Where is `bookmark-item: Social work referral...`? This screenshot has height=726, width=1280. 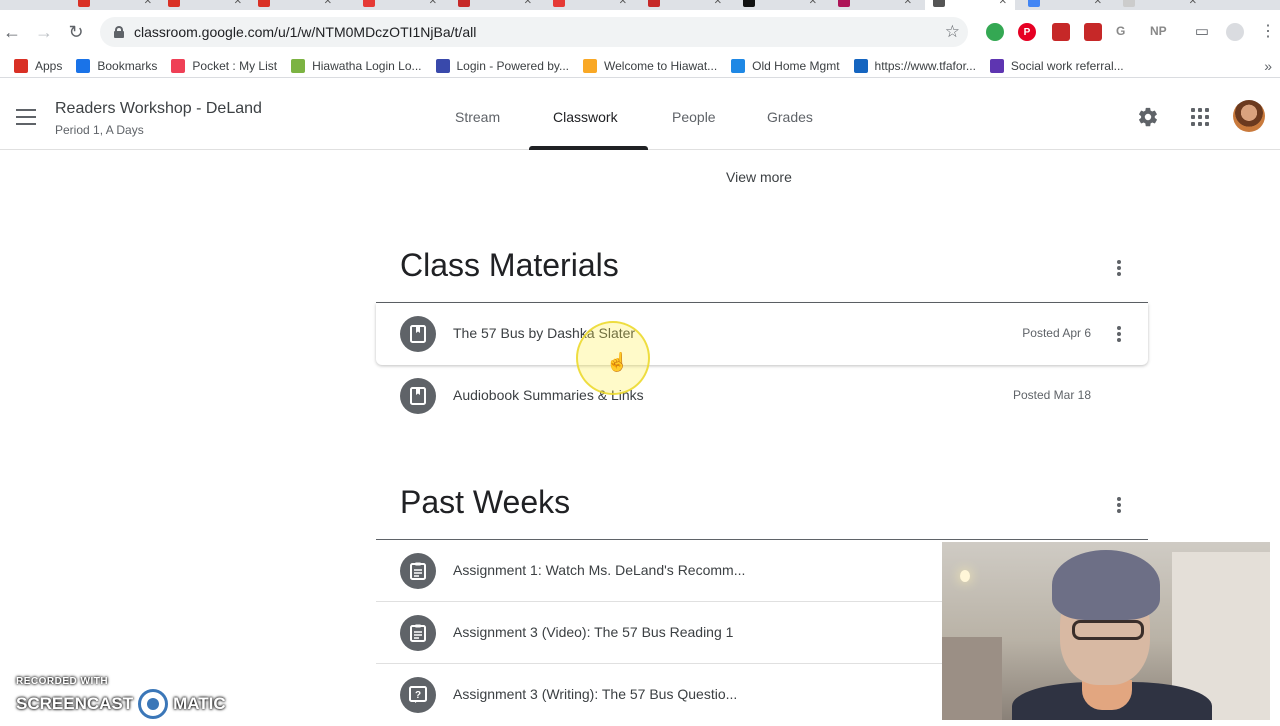
bookmark-item: Social work referral... is located at coordinates (1056, 65).